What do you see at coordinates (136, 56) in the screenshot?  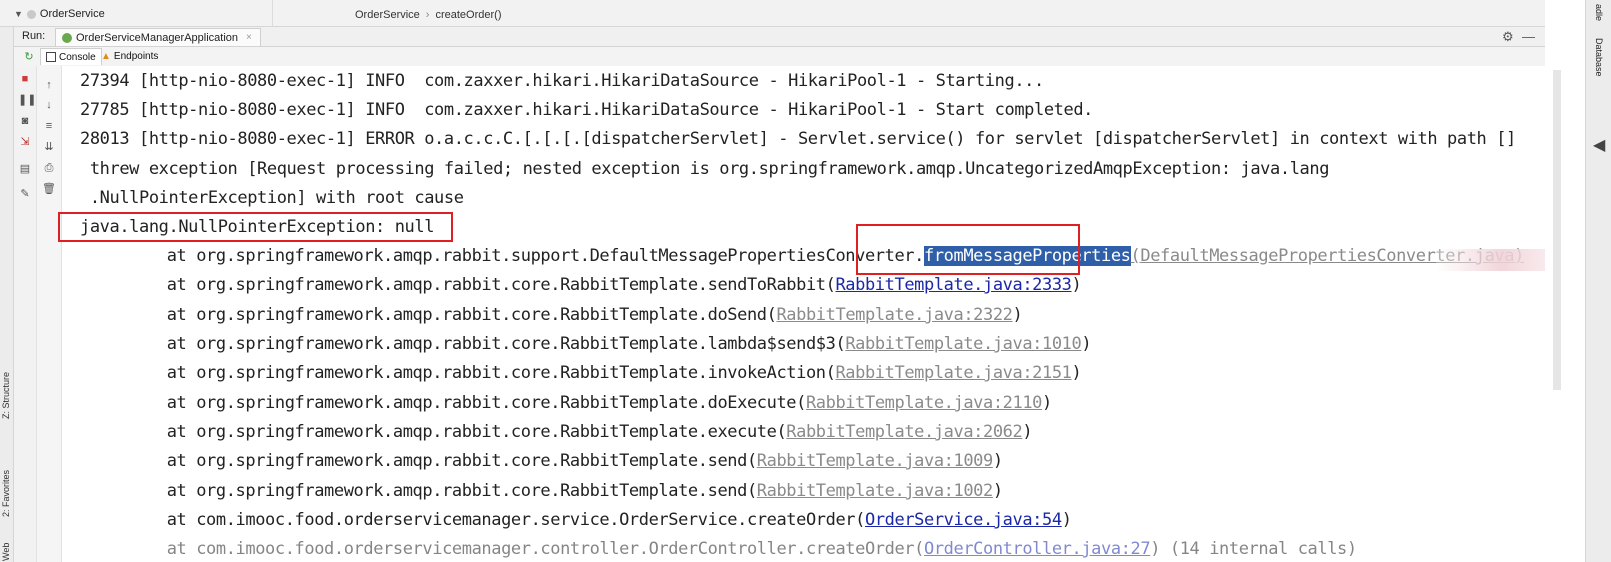 I see `tab-endpoints-label: Endpoints` at bounding box center [136, 56].